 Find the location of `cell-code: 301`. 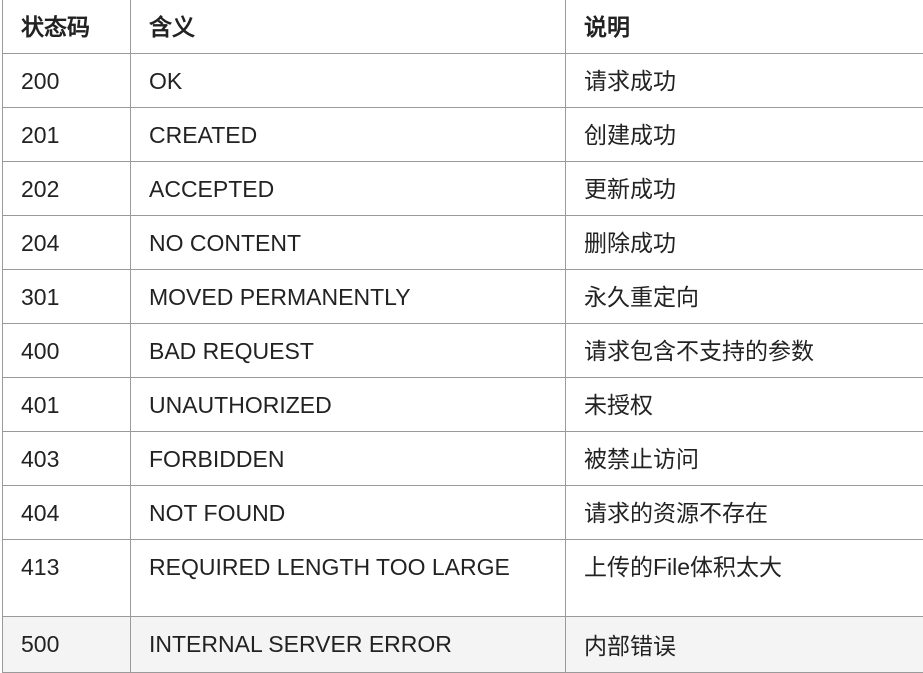

cell-code: 301 is located at coordinates (67, 297).